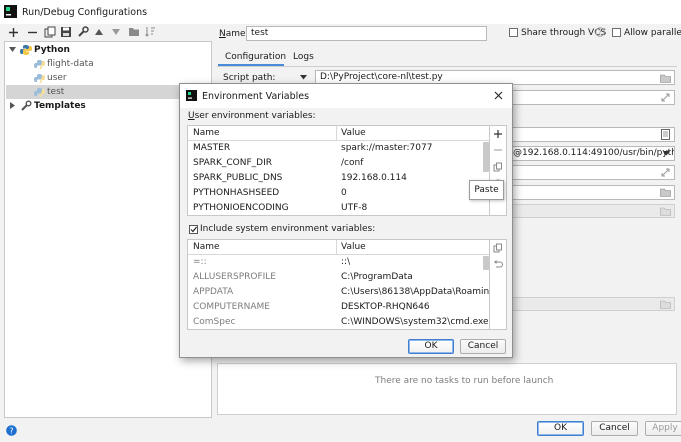  I want to click on table-row: PYTHONHASHSEED 0, so click(338, 193).